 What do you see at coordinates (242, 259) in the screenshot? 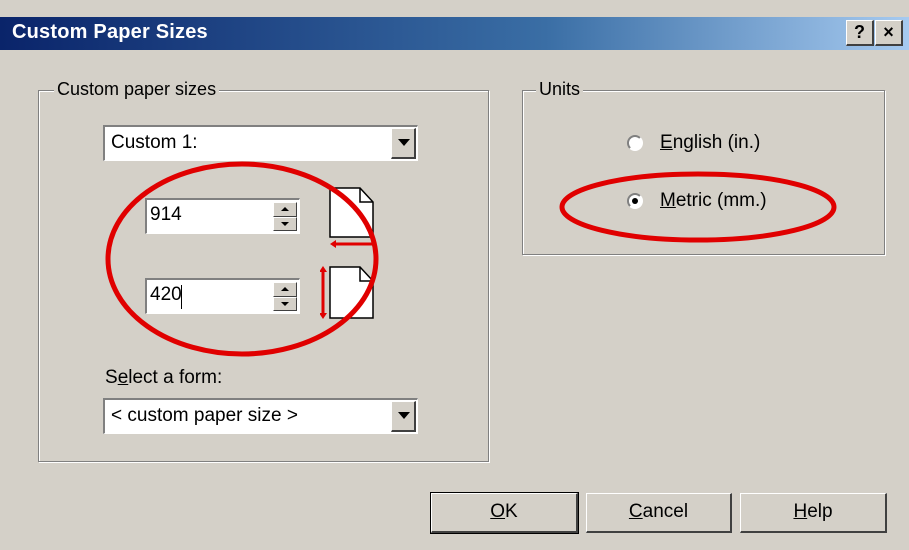
I see `dimensions-annotation-ellipse` at bounding box center [242, 259].